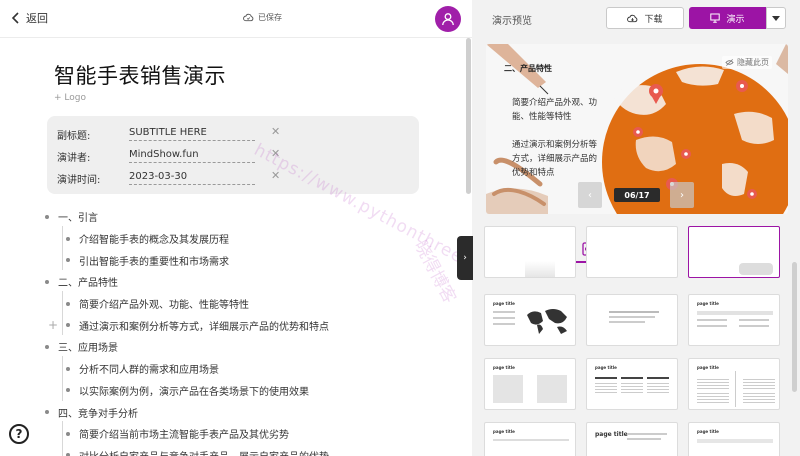  Describe the element at coordinates (78, 219) in the screenshot. I see `outline-text: 一、引言` at that location.